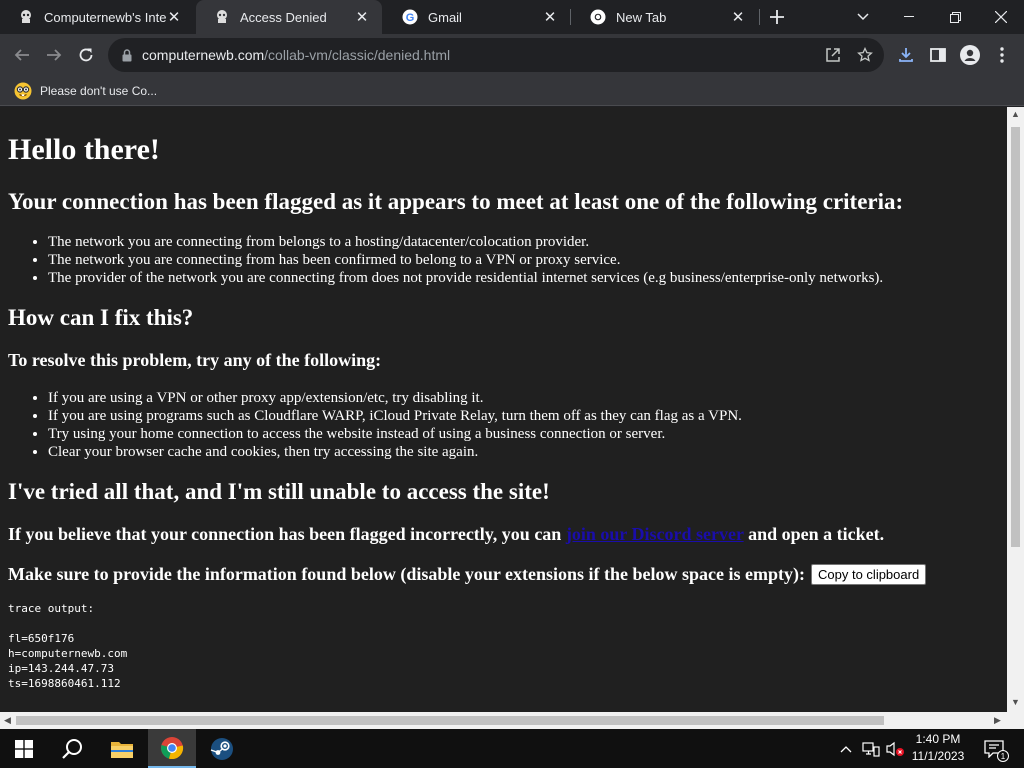 The height and width of the screenshot is (768, 1024). I want to click on network-status, so click(871, 748).